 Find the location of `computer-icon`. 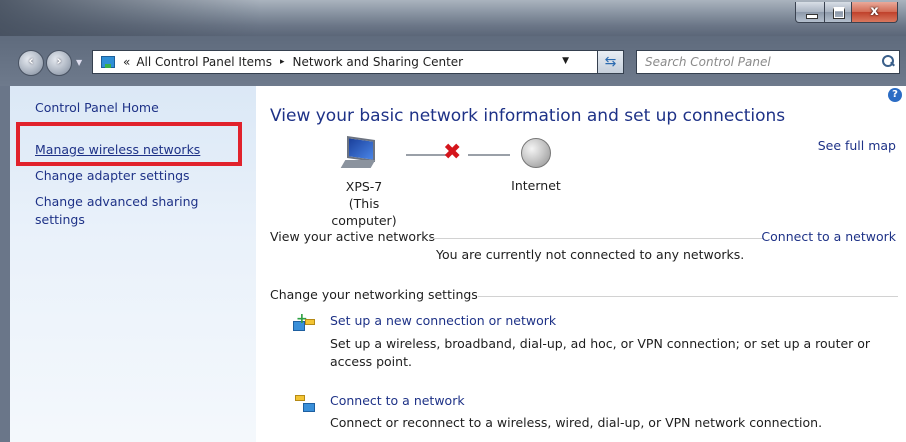

computer-icon is located at coordinates (358, 153).